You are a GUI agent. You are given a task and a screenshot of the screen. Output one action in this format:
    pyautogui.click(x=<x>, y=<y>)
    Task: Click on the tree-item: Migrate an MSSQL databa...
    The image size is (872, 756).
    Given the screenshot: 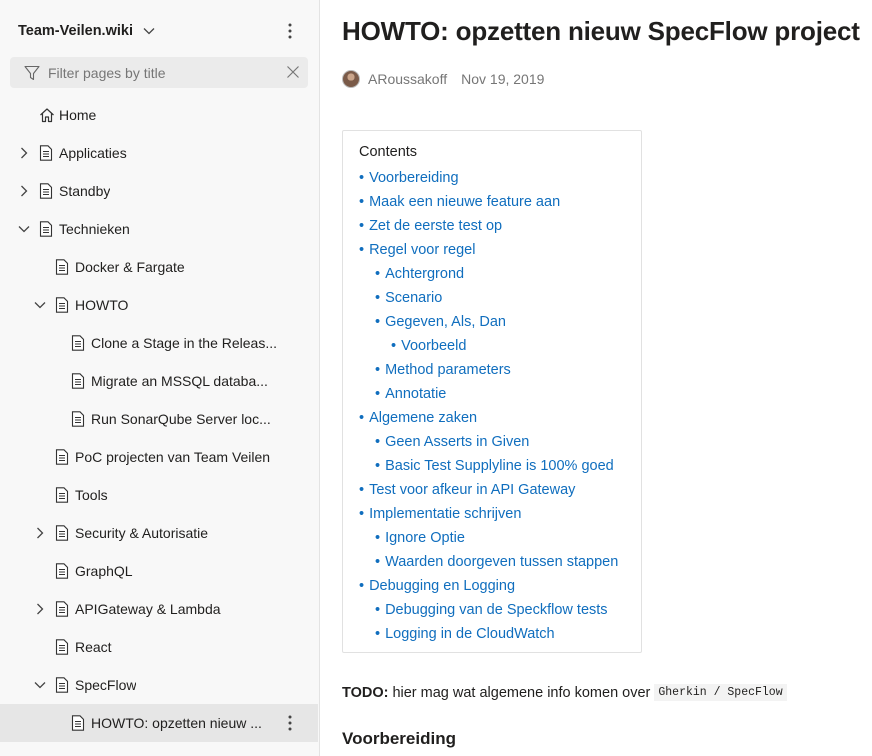 What is the action you would take?
    pyautogui.click(x=160, y=381)
    